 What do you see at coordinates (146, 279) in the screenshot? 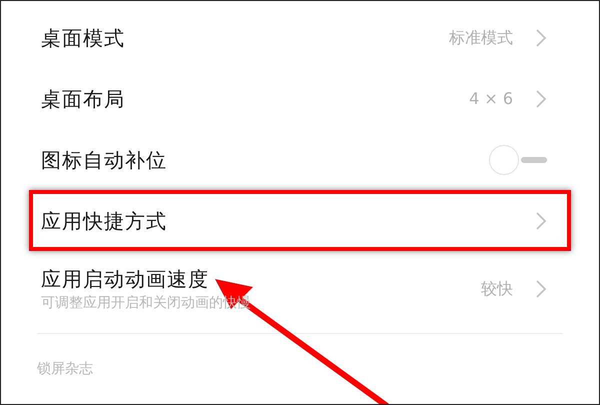
I see `setting-title: 应用启动动画速度` at bounding box center [146, 279].